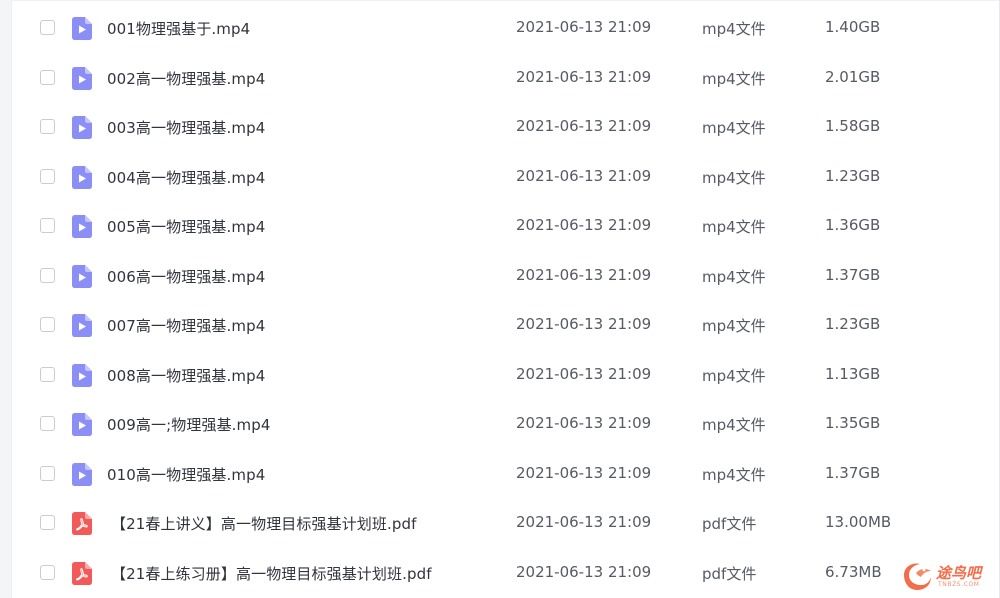  Describe the element at coordinates (186, 276) in the screenshot. I see `file-name: 006高一物理强基.mp4` at that location.